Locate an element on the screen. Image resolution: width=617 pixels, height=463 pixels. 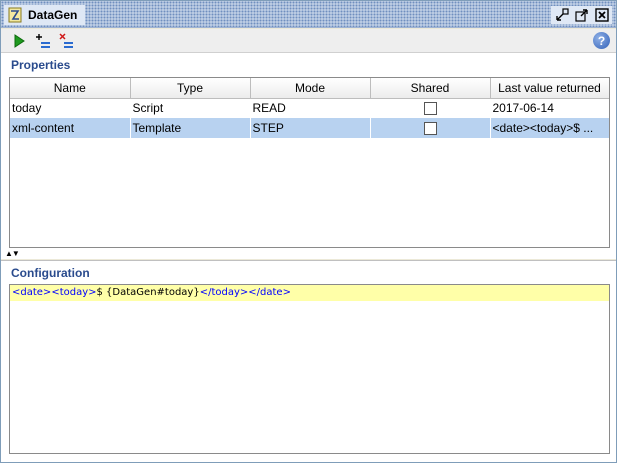
column-header-type: Type is located at coordinates (190, 88).